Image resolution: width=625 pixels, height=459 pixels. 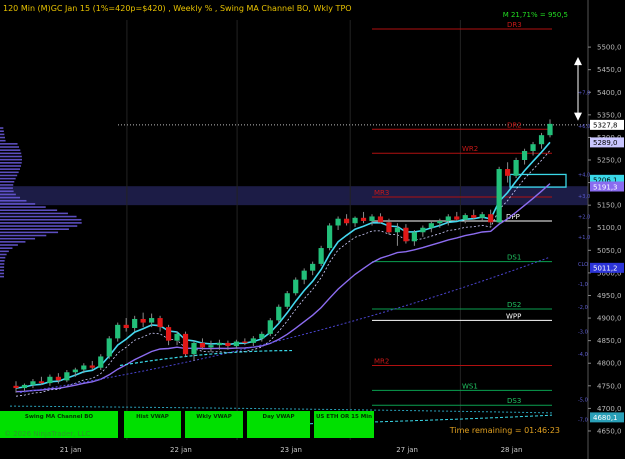 What do you see at coordinates (605, 187) in the screenshot?
I see `price-badge-label: 5191,3` at bounding box center [605, 187].